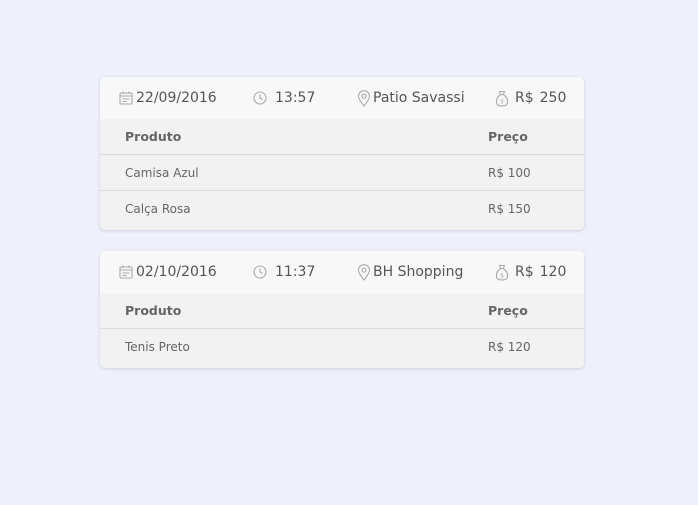 Image resolution: width=698 pixels, height=505 pixels. What do you see at coordinates (295, 272) in the screenshot?
I see `purchase-time-text: 11:37` at bounding box center [295, 272].